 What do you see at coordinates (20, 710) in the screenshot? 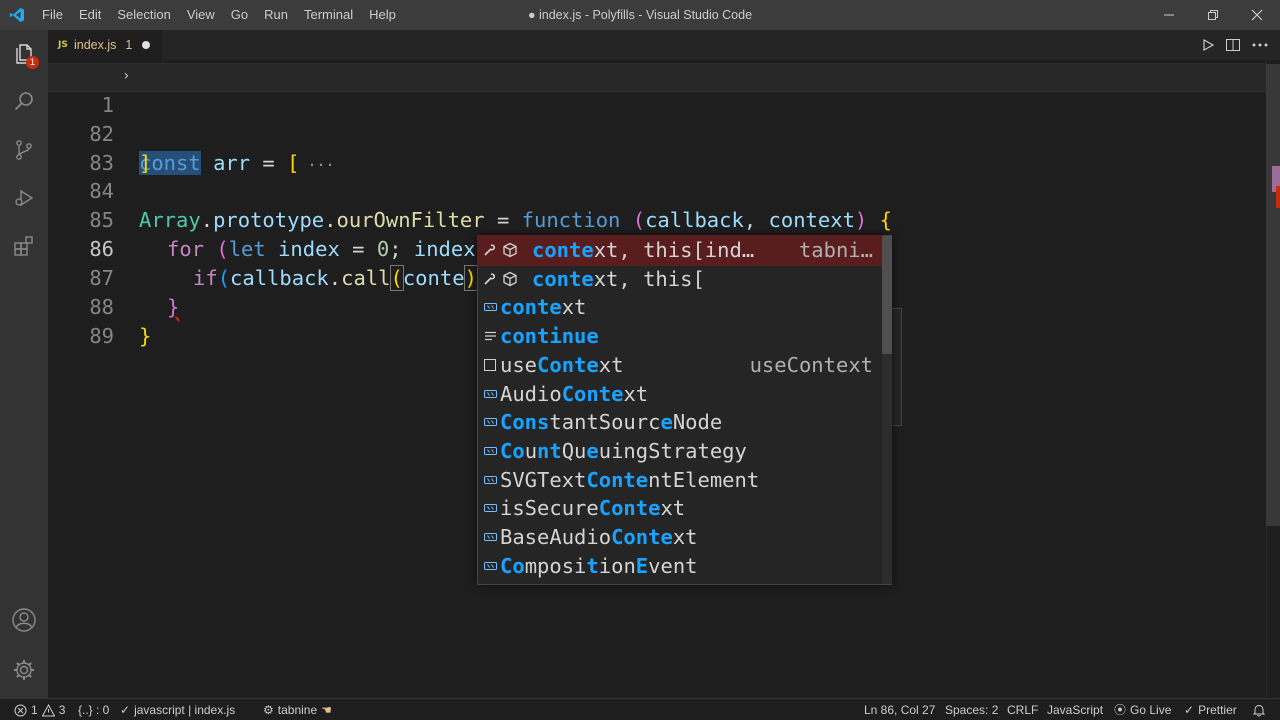
I see `error-icon` at bounding box center [20, 710].